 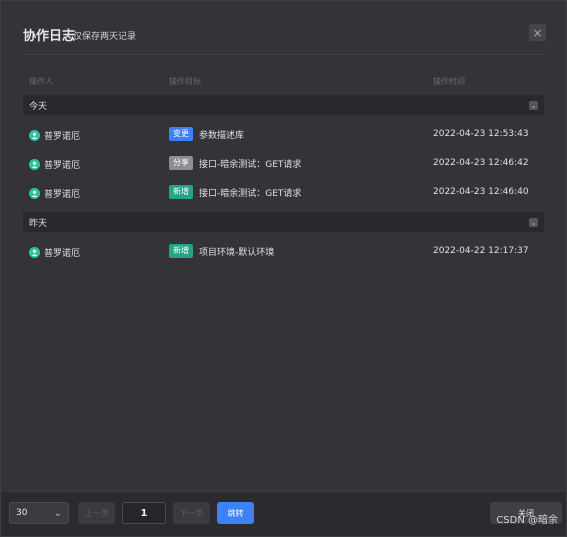 What do you see at coordinates (222, 135) in the screenshot?
I see `target-name: 参数描述库` at bounding box center [222, 135].